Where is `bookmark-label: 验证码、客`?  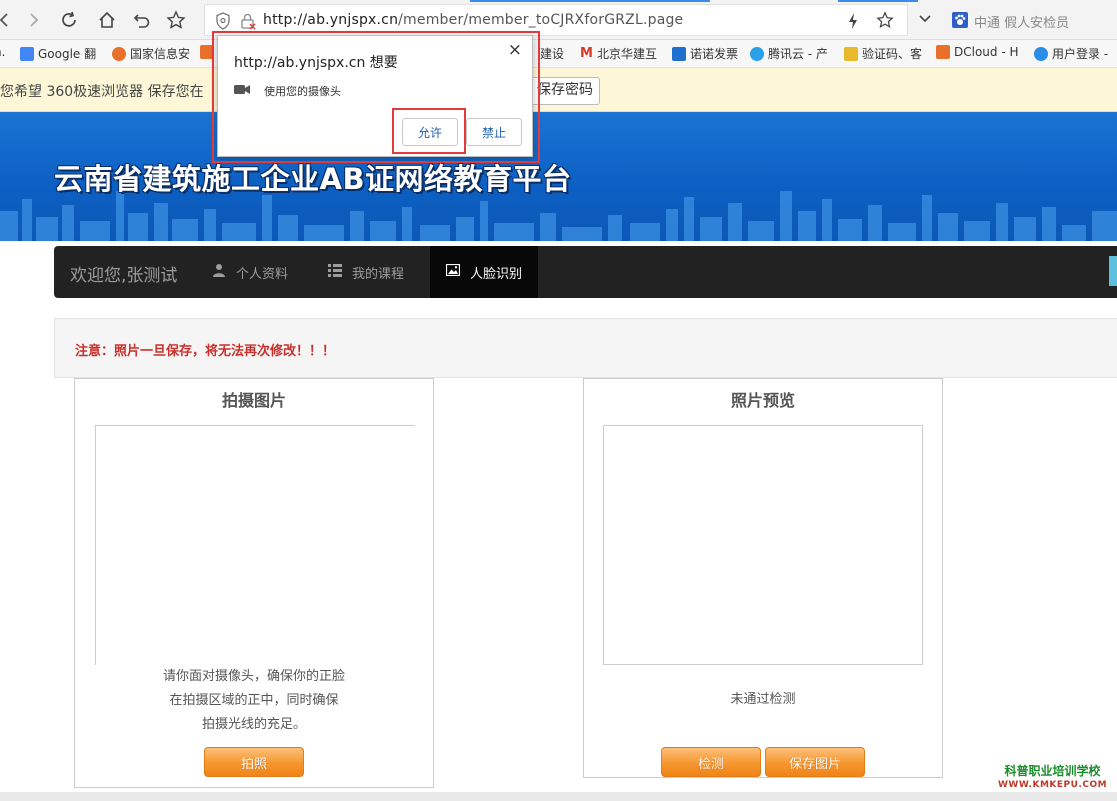
bookmark-label: 验证码、客 is located at coordinates (892, 54).